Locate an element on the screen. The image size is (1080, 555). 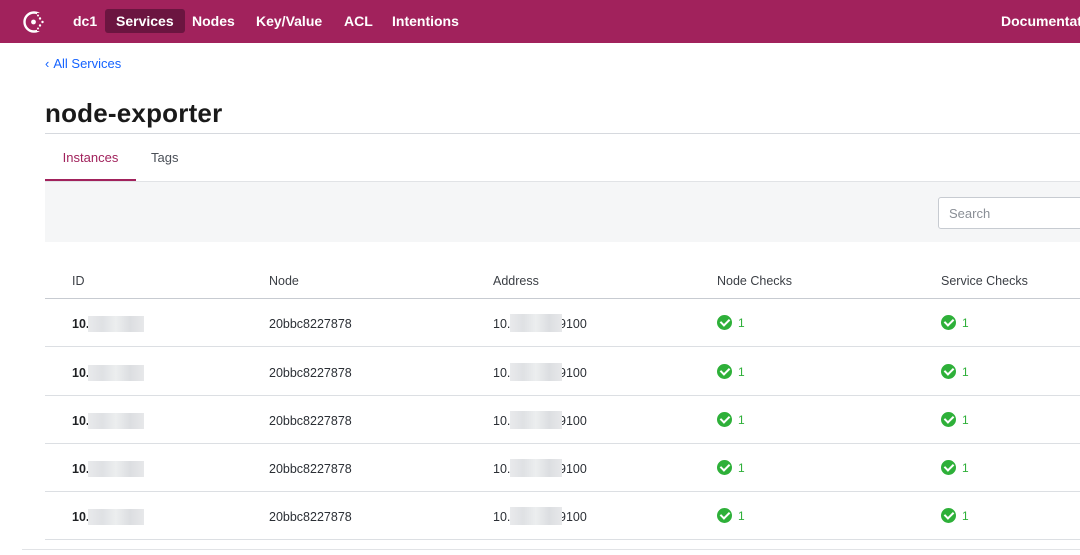
nav-acl: ACL is located at coordinates (358, 21).